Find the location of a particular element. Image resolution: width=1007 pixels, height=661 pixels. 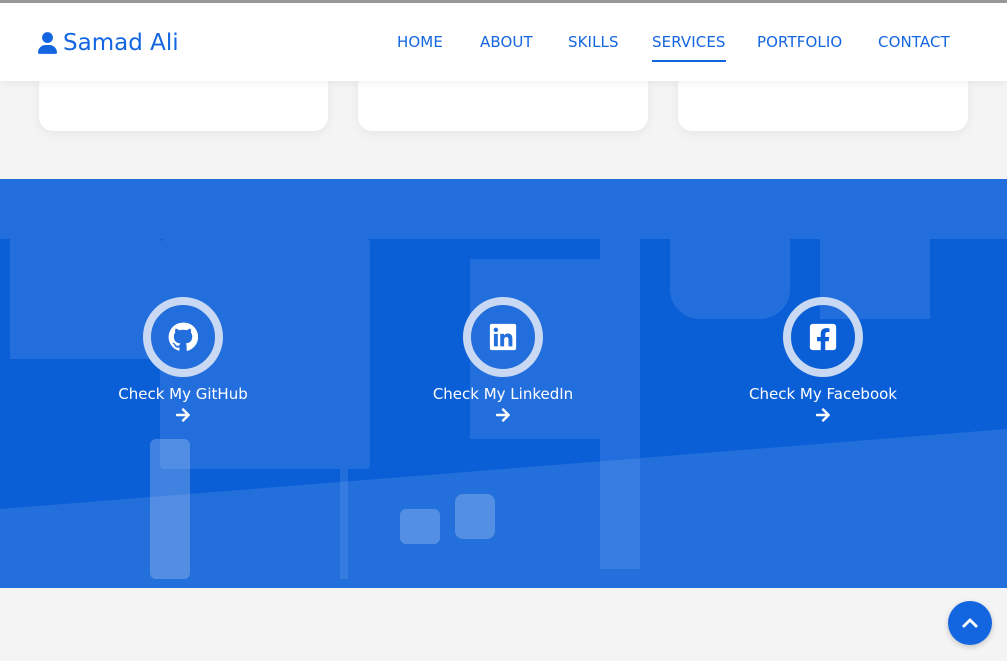

github-block: Check My GitHub is located at coordinates (183, 360).